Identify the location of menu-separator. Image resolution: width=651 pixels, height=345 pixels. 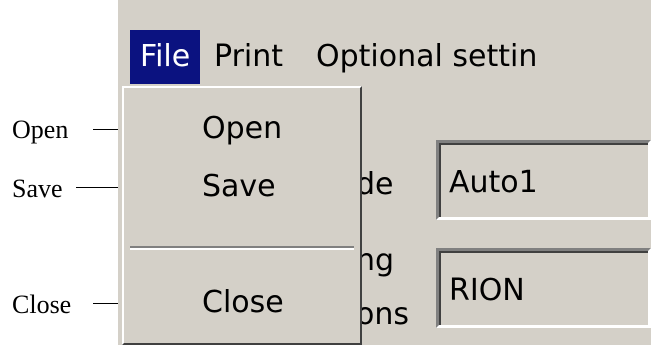
(242, 248).